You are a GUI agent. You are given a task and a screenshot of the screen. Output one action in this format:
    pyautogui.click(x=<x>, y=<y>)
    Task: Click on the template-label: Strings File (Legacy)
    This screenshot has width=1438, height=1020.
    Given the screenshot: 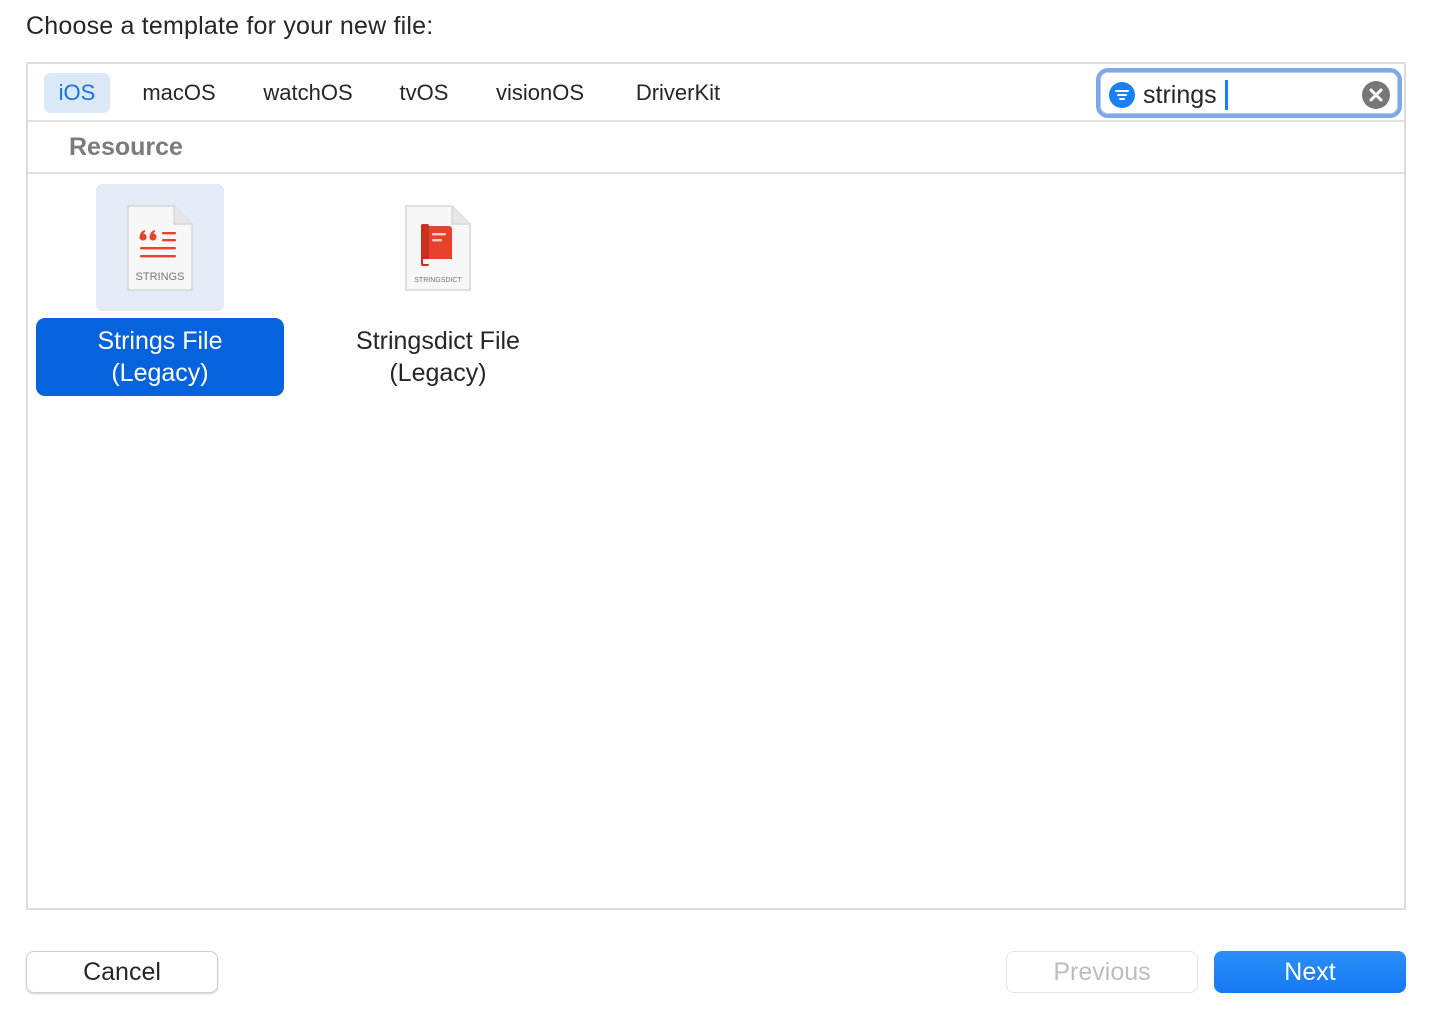 What is the action you would take?
    pyautogui.click(x=160, y=357)
    